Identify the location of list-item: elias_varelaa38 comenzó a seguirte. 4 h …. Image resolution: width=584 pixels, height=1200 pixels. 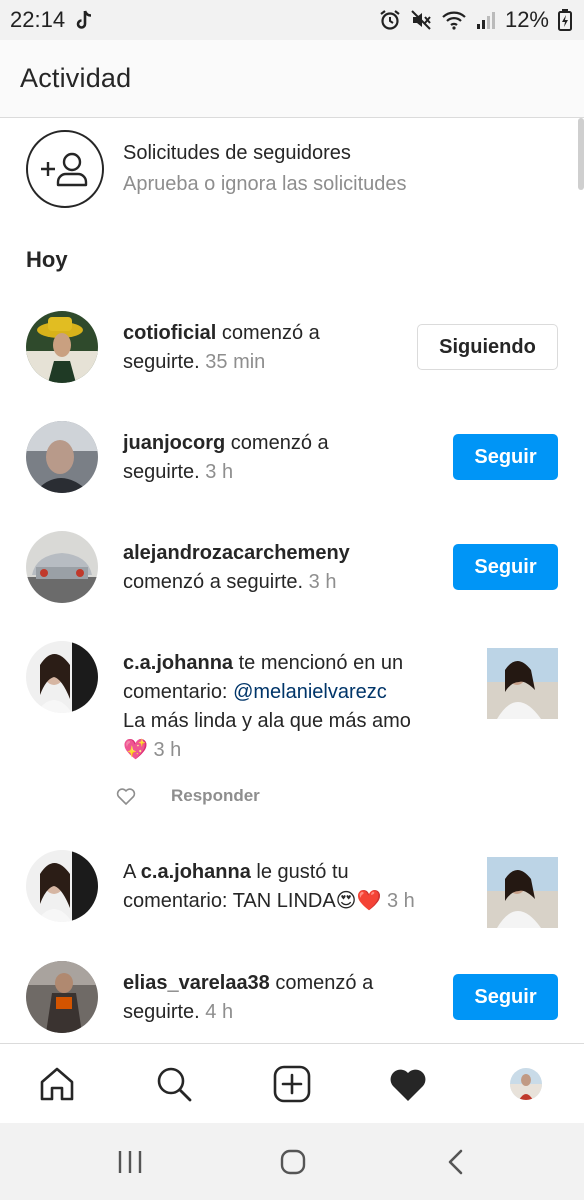
(292, 1001).